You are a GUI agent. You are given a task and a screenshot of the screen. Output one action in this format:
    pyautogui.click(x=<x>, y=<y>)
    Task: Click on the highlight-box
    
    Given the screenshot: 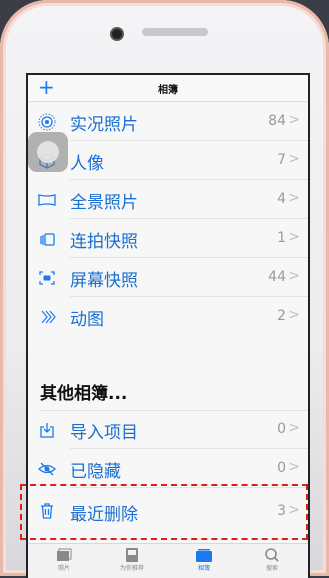 What is the action you would take?
    pyautogui.click(x=164, y=512)
    